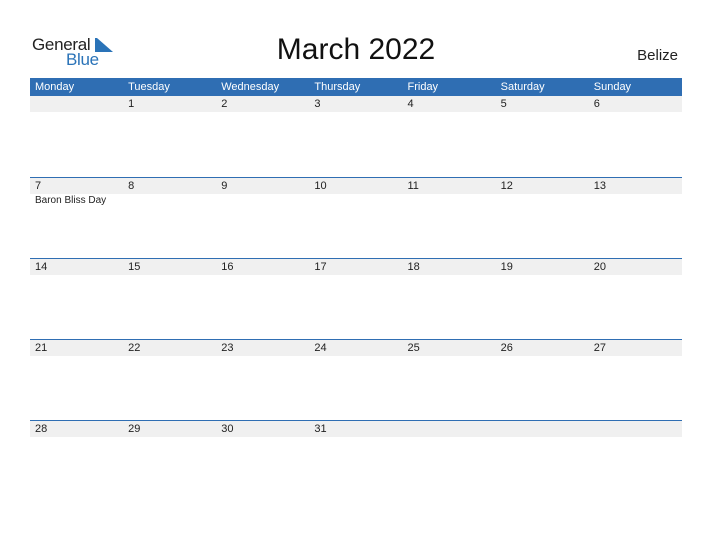 This screenshot has height=550, width=712. I want to click on weekday-monday: Monday, so click(55, 87).